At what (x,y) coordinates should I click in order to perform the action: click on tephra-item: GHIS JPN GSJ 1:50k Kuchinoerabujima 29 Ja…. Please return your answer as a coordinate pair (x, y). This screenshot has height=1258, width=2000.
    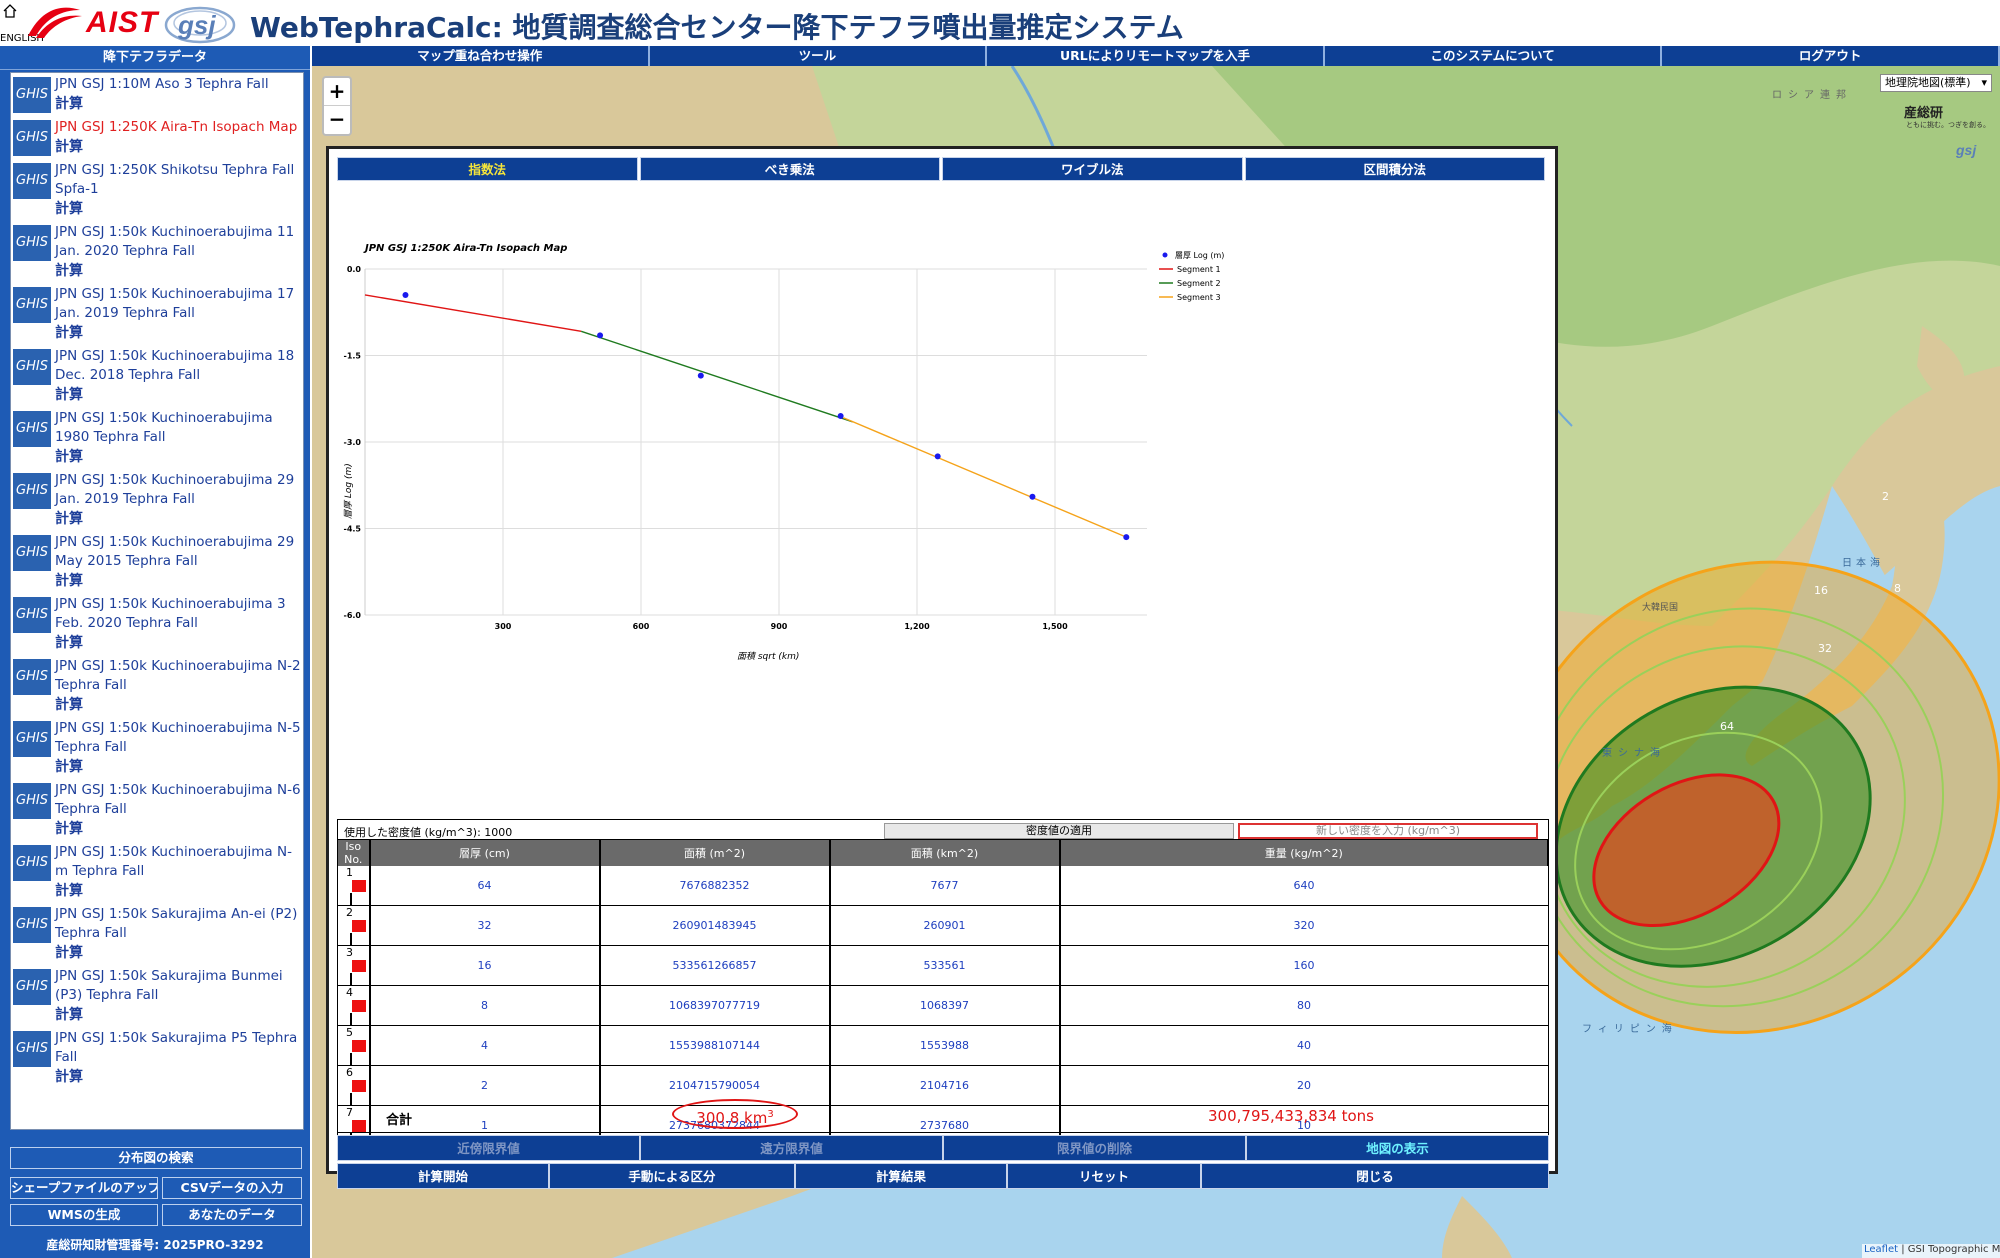
    Looking at the image, I should click on (157, 500).